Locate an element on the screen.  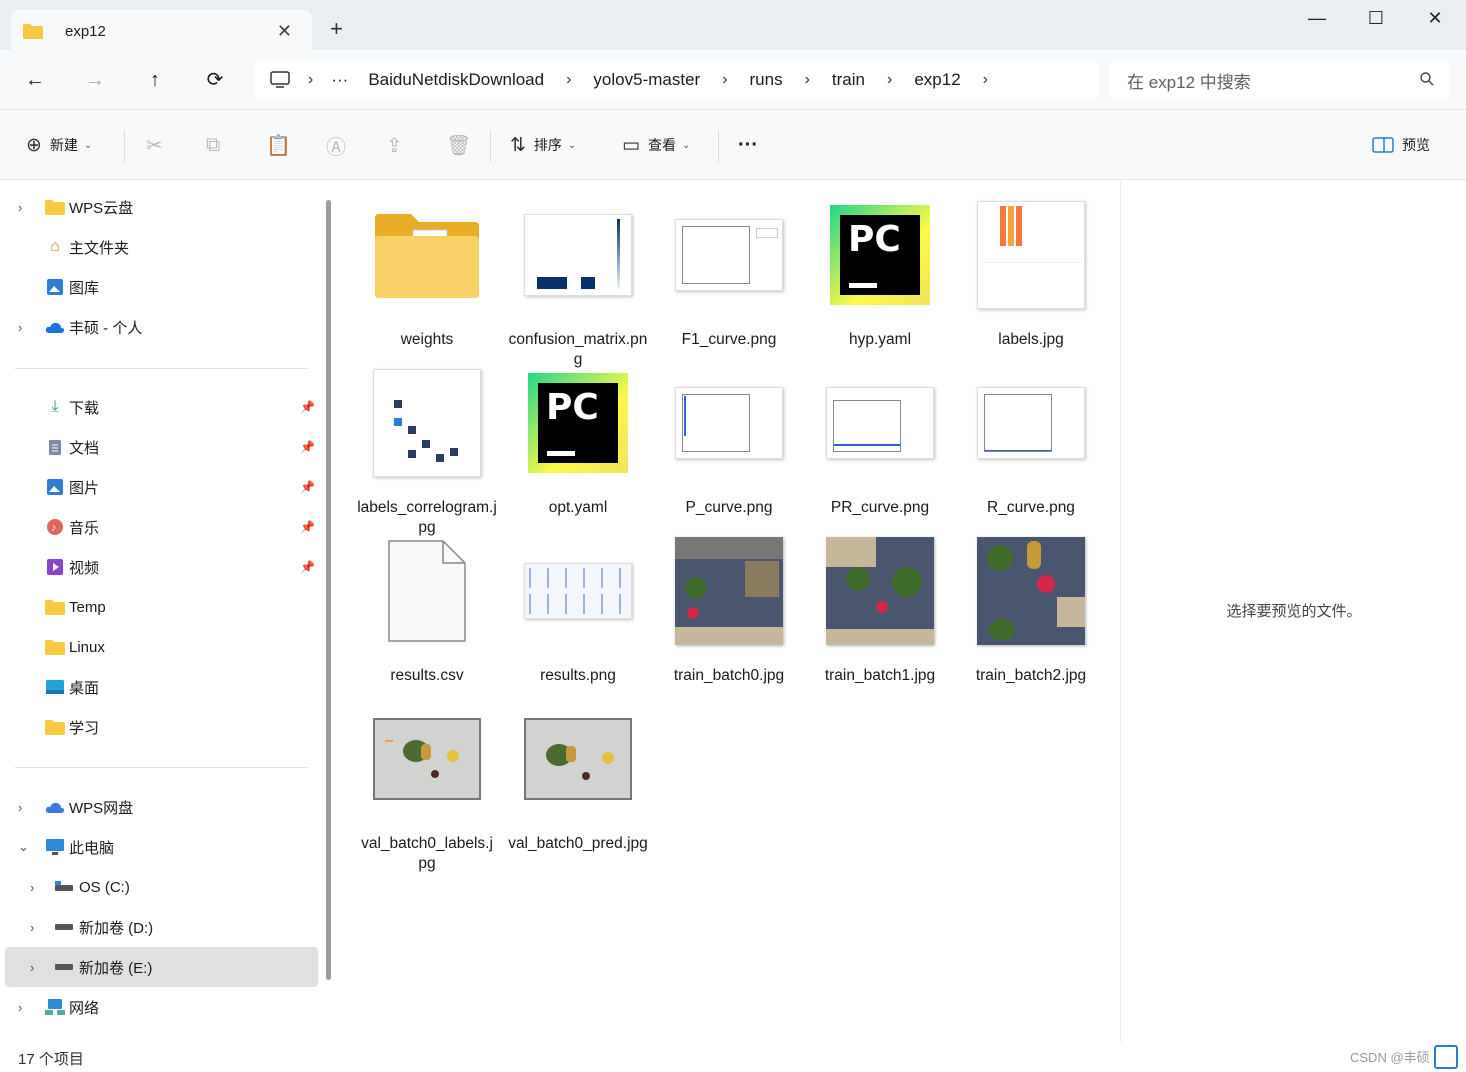
sort-button: ⇅ 排序 ⌄ is located at coordinates (543, 145).